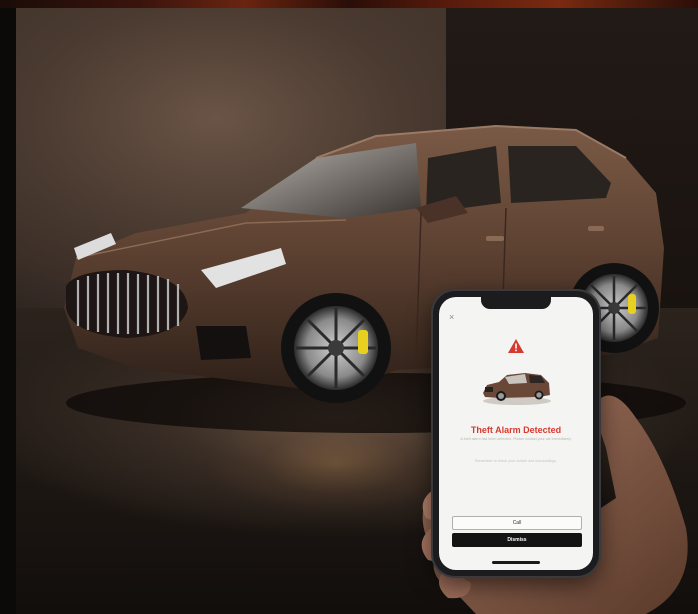 The width and height of the screenshot is (698, 614). What do you see at coordinates (516, 562) in the screenshot?
I see `home-indicator` at bounding box center [516, 562].